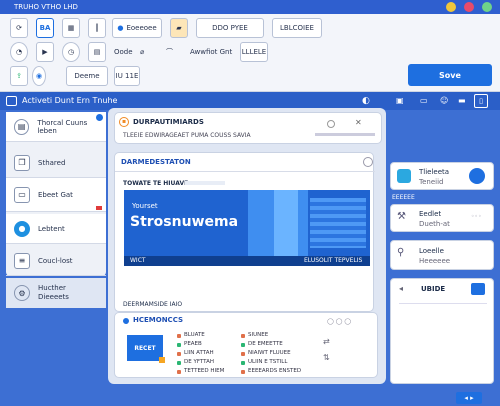 Image resolution: width=500 pixels, height=406 pixels. I want to click on upload-icon: ⇪, so click(19, 76).